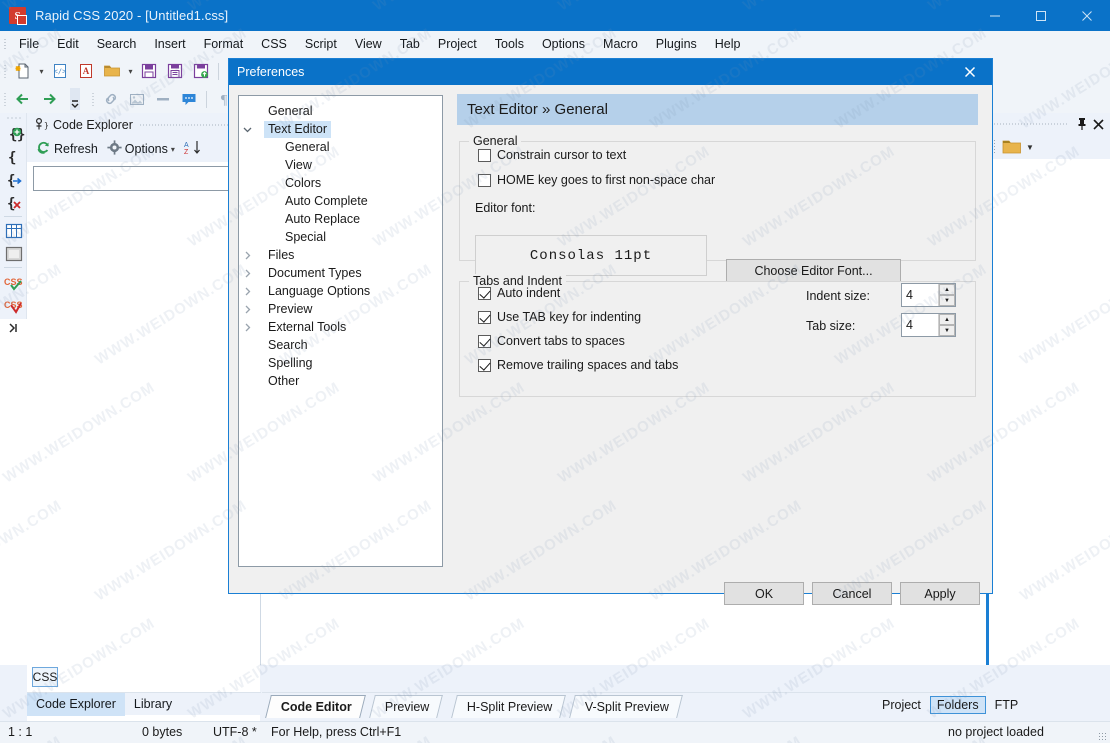 Image resolution: width=1110 pixels, height=743 pixels. What do you see at coordinates (340, 237) in the screenshot?
I see `tree-item-te-special: Special` at bounding box center [340, 237].